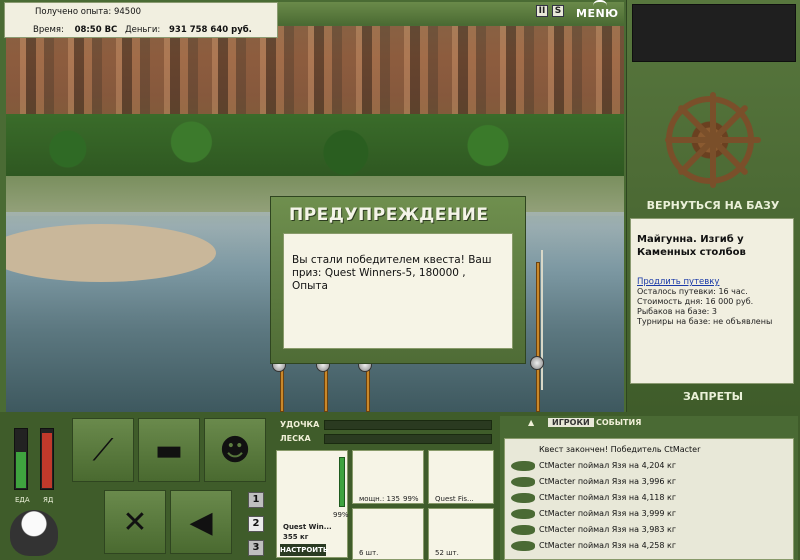 The image size is (800, 560). I want to click on fishers-count: Рыбаков на базе: 3, so click(677, 311).